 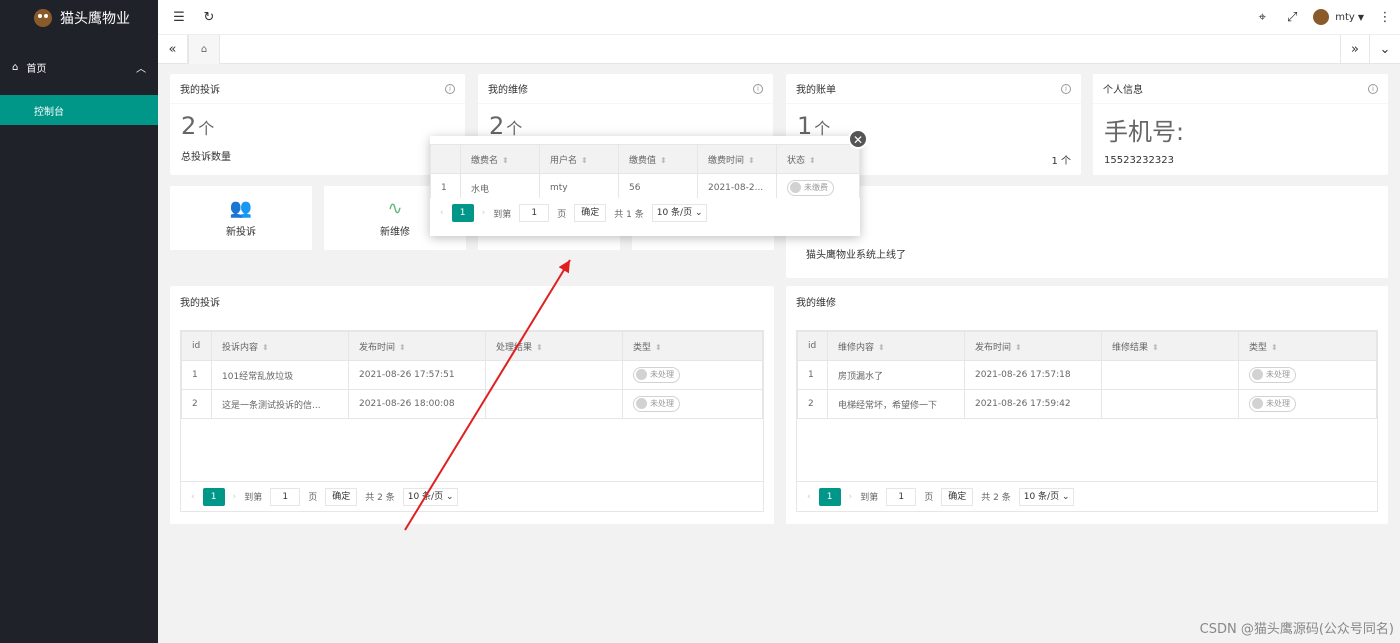 What do you see at coordinates (1296, 629) in the screenshot?
I see `watermark: CSDN @猫头鹰源码(公众号同名)` at bounding box center [1296, 629].